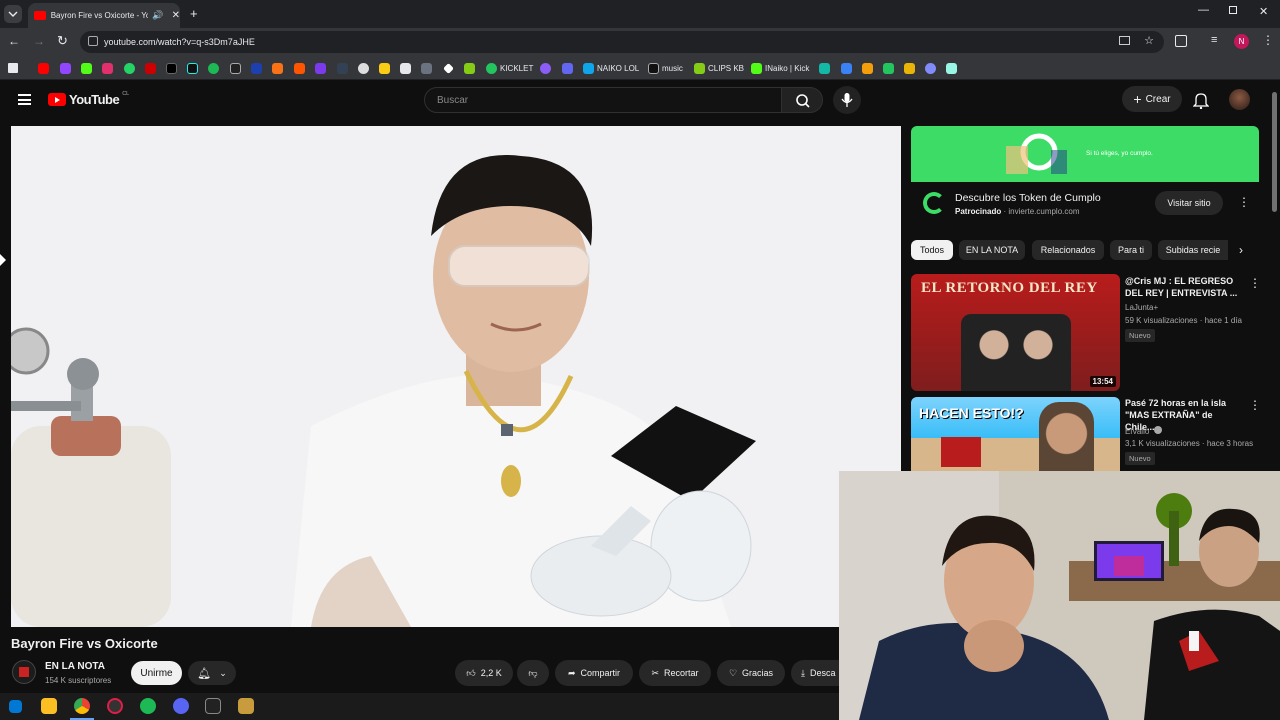  Describe the element at coordinates (181, 706) in the screenshot. I see `discord-icon` at that location.